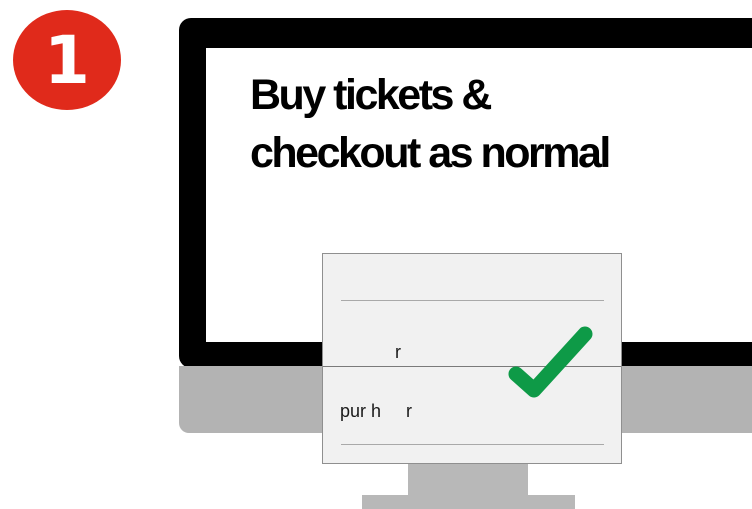 The height and width of the screenshot is (509, 752). What do you see at coordinates (430, 124) in the screenshot?
I see `screen-headline: Buy tickets & checkout as normal` at bounding box center [430, 124].